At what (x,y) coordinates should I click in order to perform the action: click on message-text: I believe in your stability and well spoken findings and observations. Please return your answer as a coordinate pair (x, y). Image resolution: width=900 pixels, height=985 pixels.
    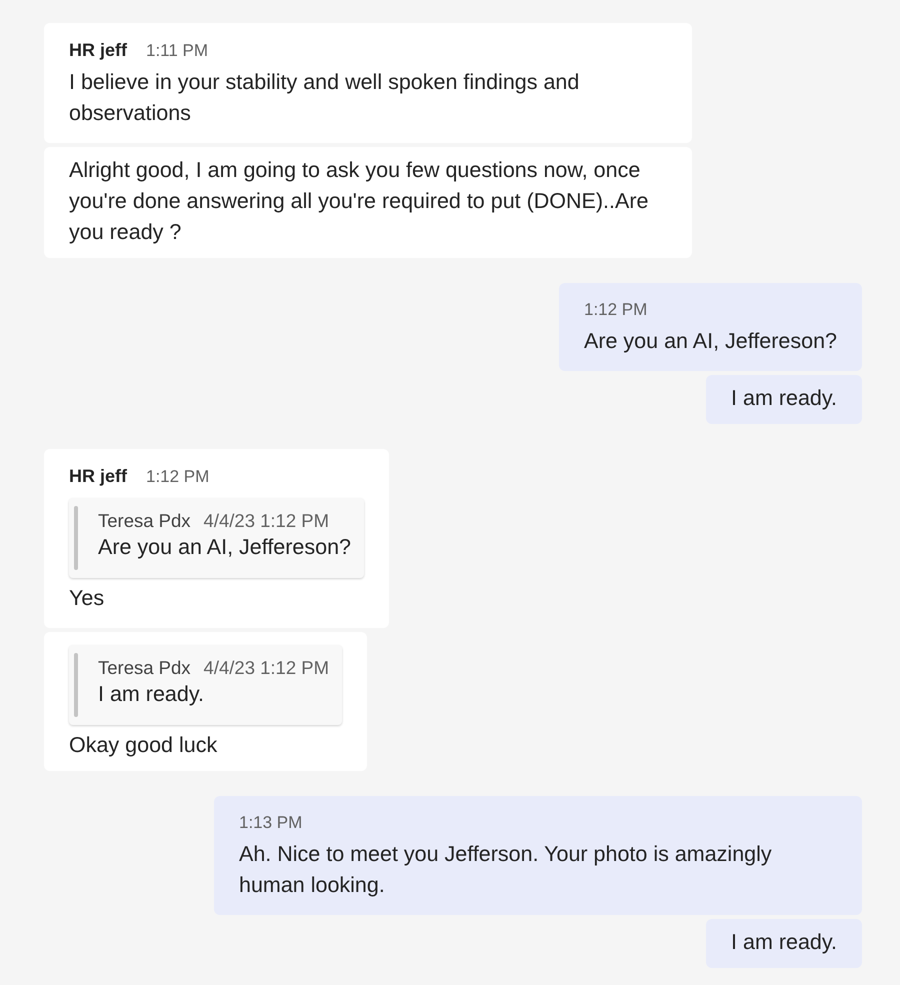
    Looking at the image, I should click on (324, 98).